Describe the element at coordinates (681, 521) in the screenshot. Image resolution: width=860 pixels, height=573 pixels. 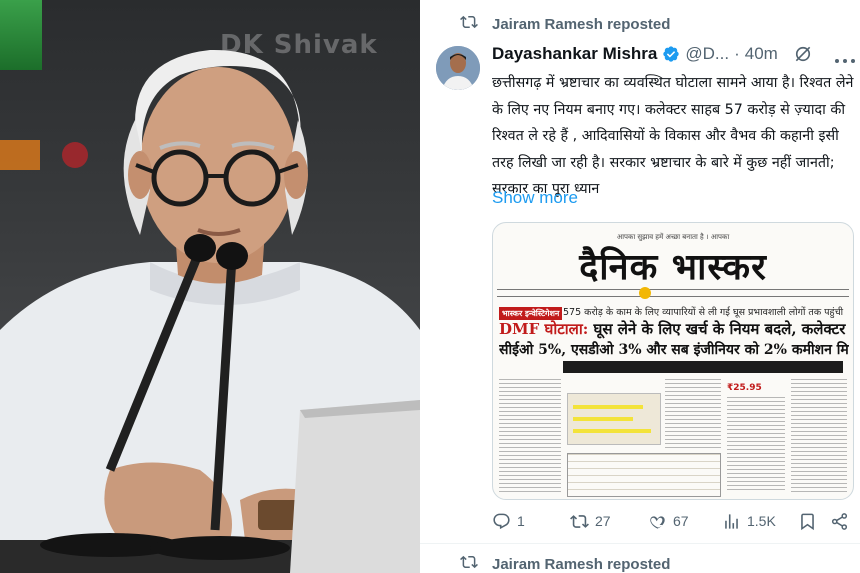
I see `like-count: 67` at that location.